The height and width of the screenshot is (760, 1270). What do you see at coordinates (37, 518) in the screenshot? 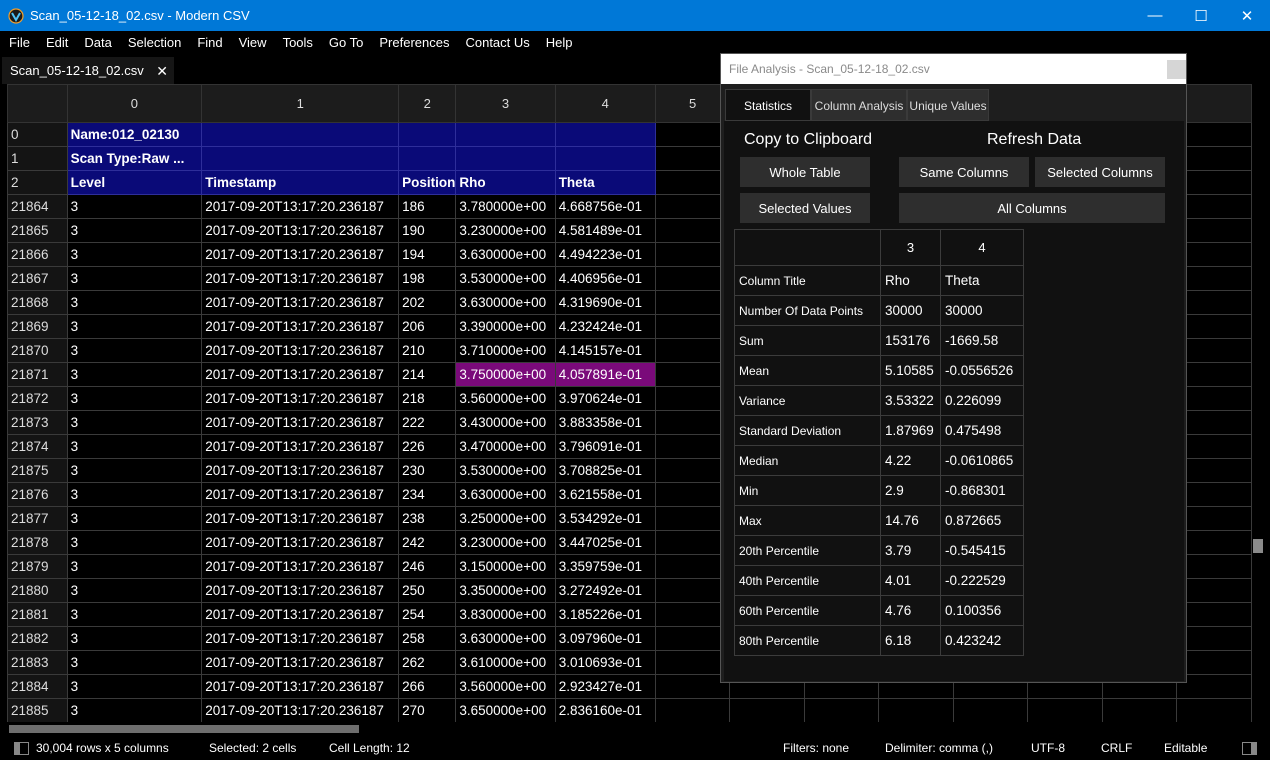
I see `row-header: 21877` at bounding box center [37, 518].